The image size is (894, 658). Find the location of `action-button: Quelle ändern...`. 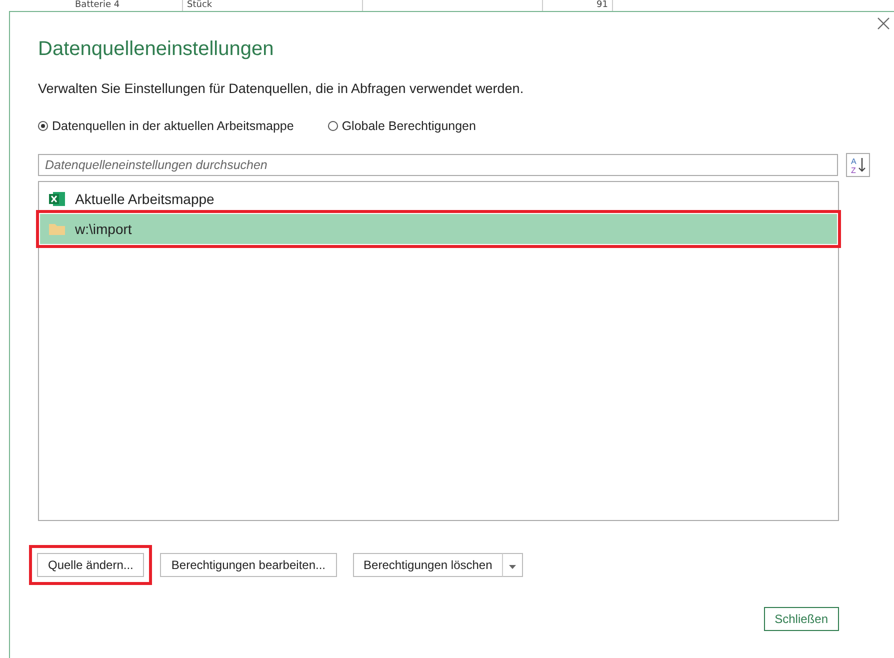

action-button: Quelle ändern... is located at coordinates (90, 565).